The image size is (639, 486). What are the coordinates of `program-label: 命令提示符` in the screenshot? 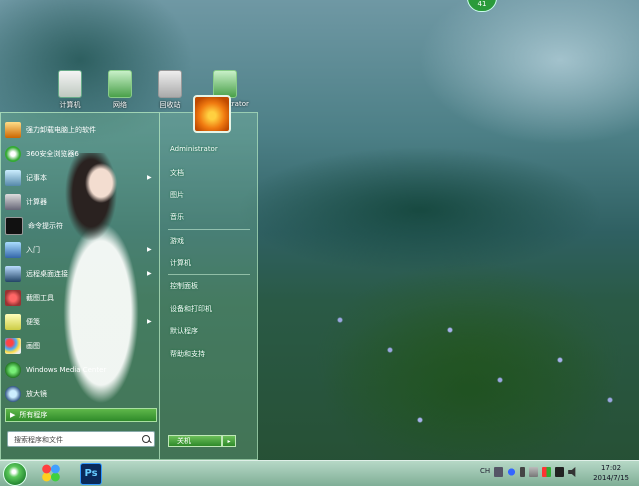 It's located at (45, 226).